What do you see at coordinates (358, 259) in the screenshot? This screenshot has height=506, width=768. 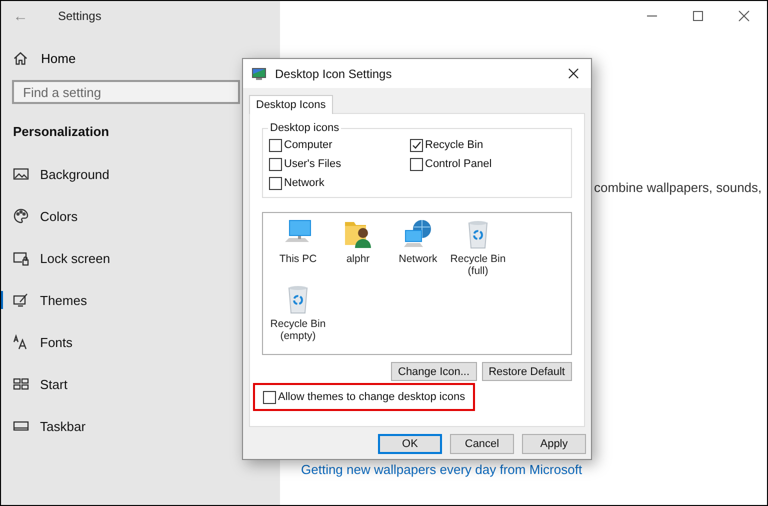 I see `icon-label: alphr` at bounding box center [358, 259].